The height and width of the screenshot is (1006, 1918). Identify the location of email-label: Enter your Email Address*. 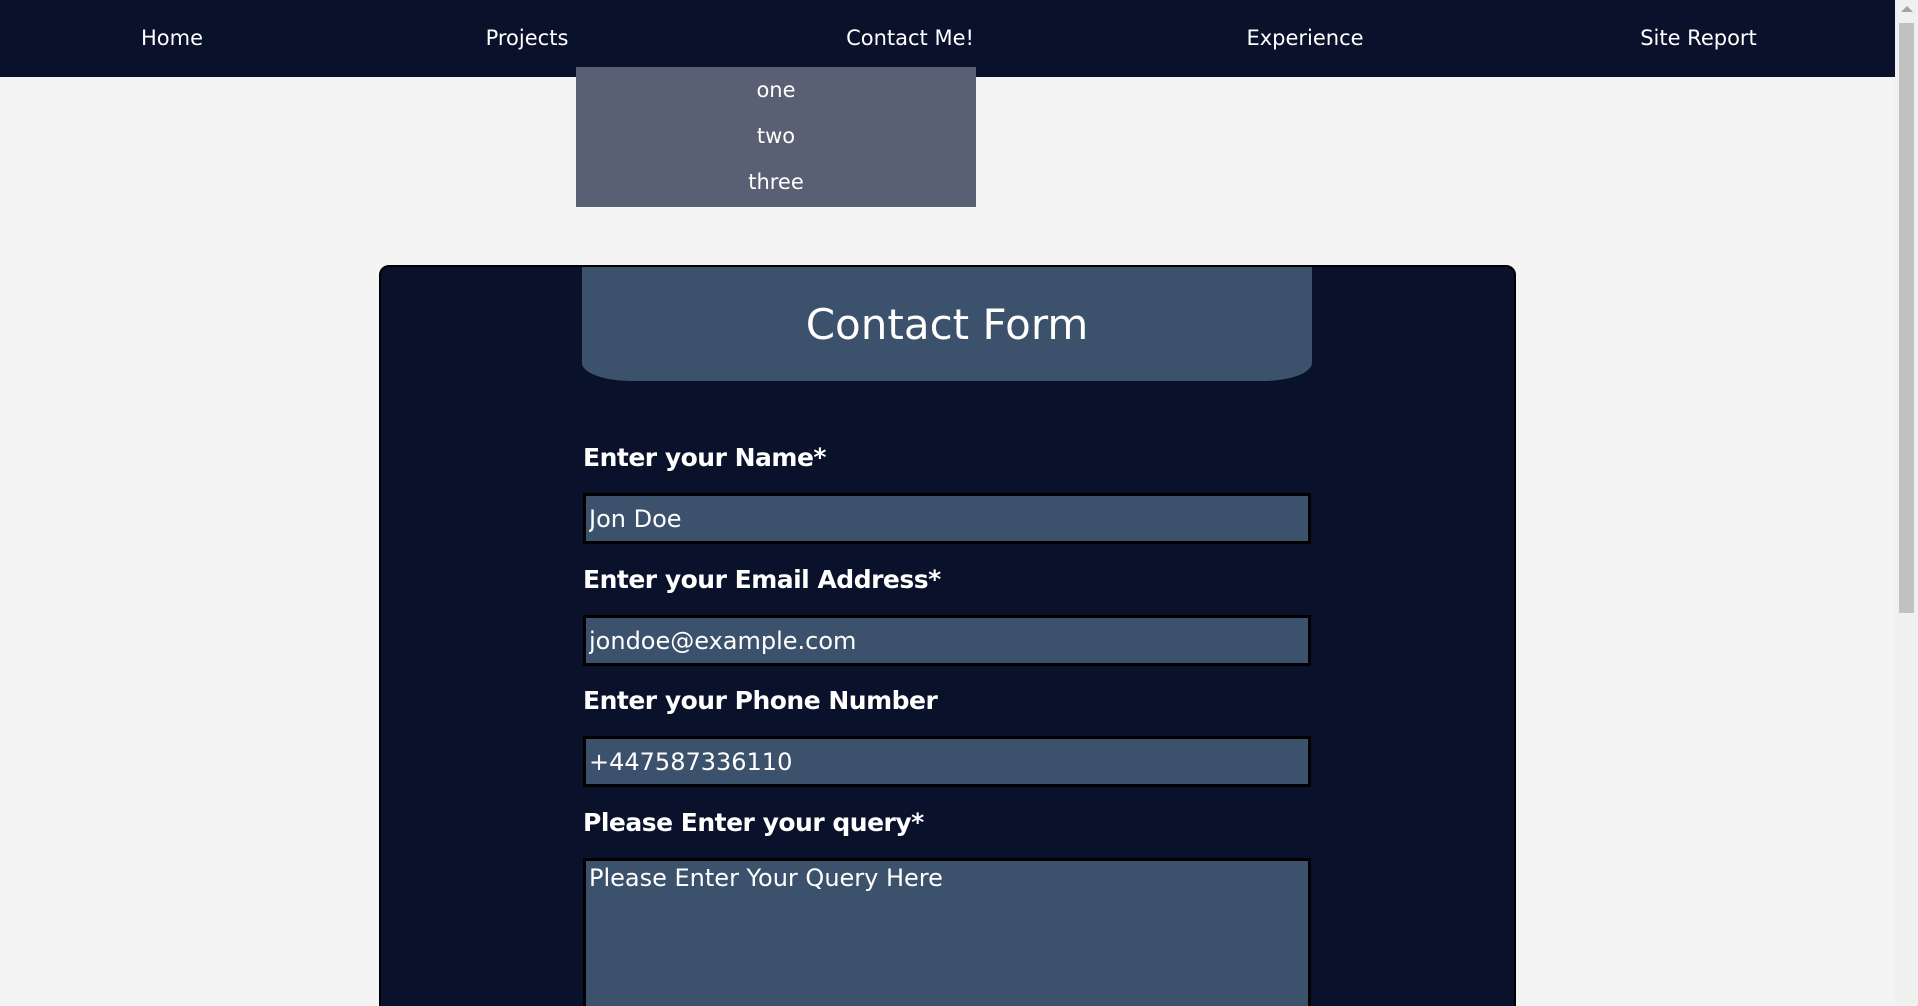
(762, 579).